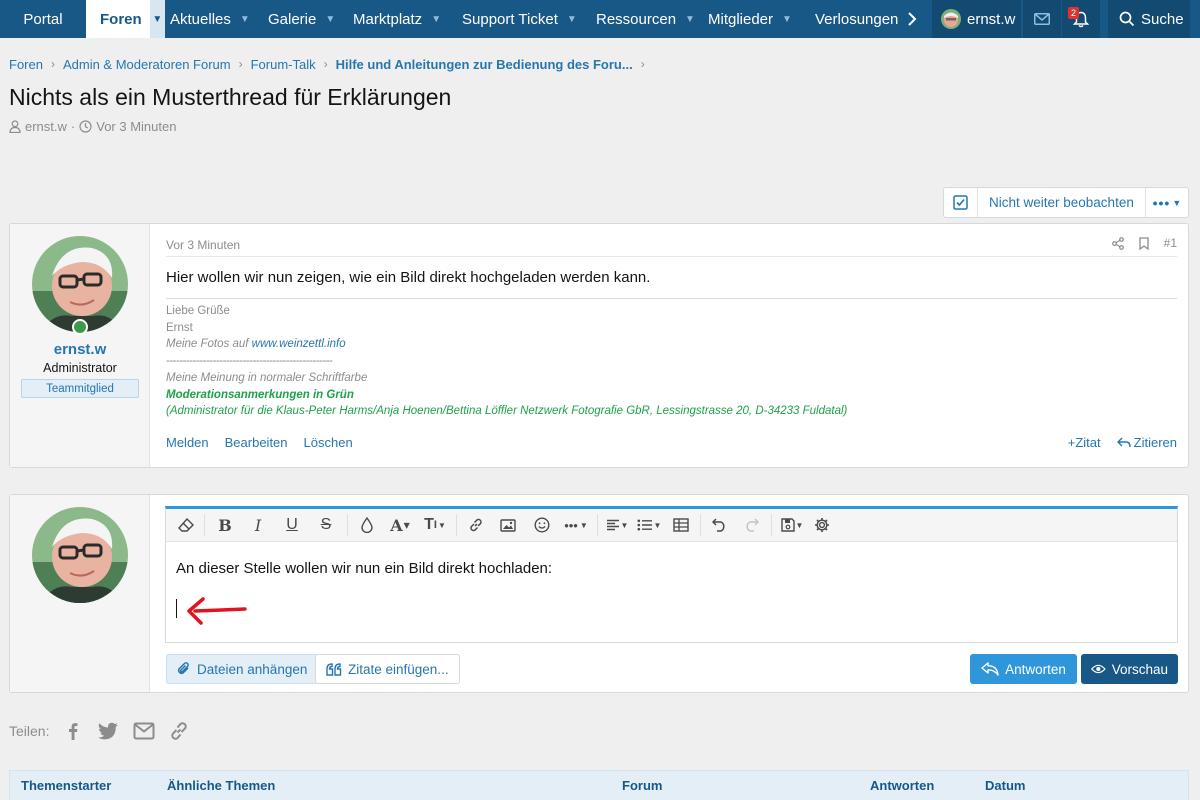 The image size is (1200, 800). I want to click on column-header: Antworten, so click(902, 785).